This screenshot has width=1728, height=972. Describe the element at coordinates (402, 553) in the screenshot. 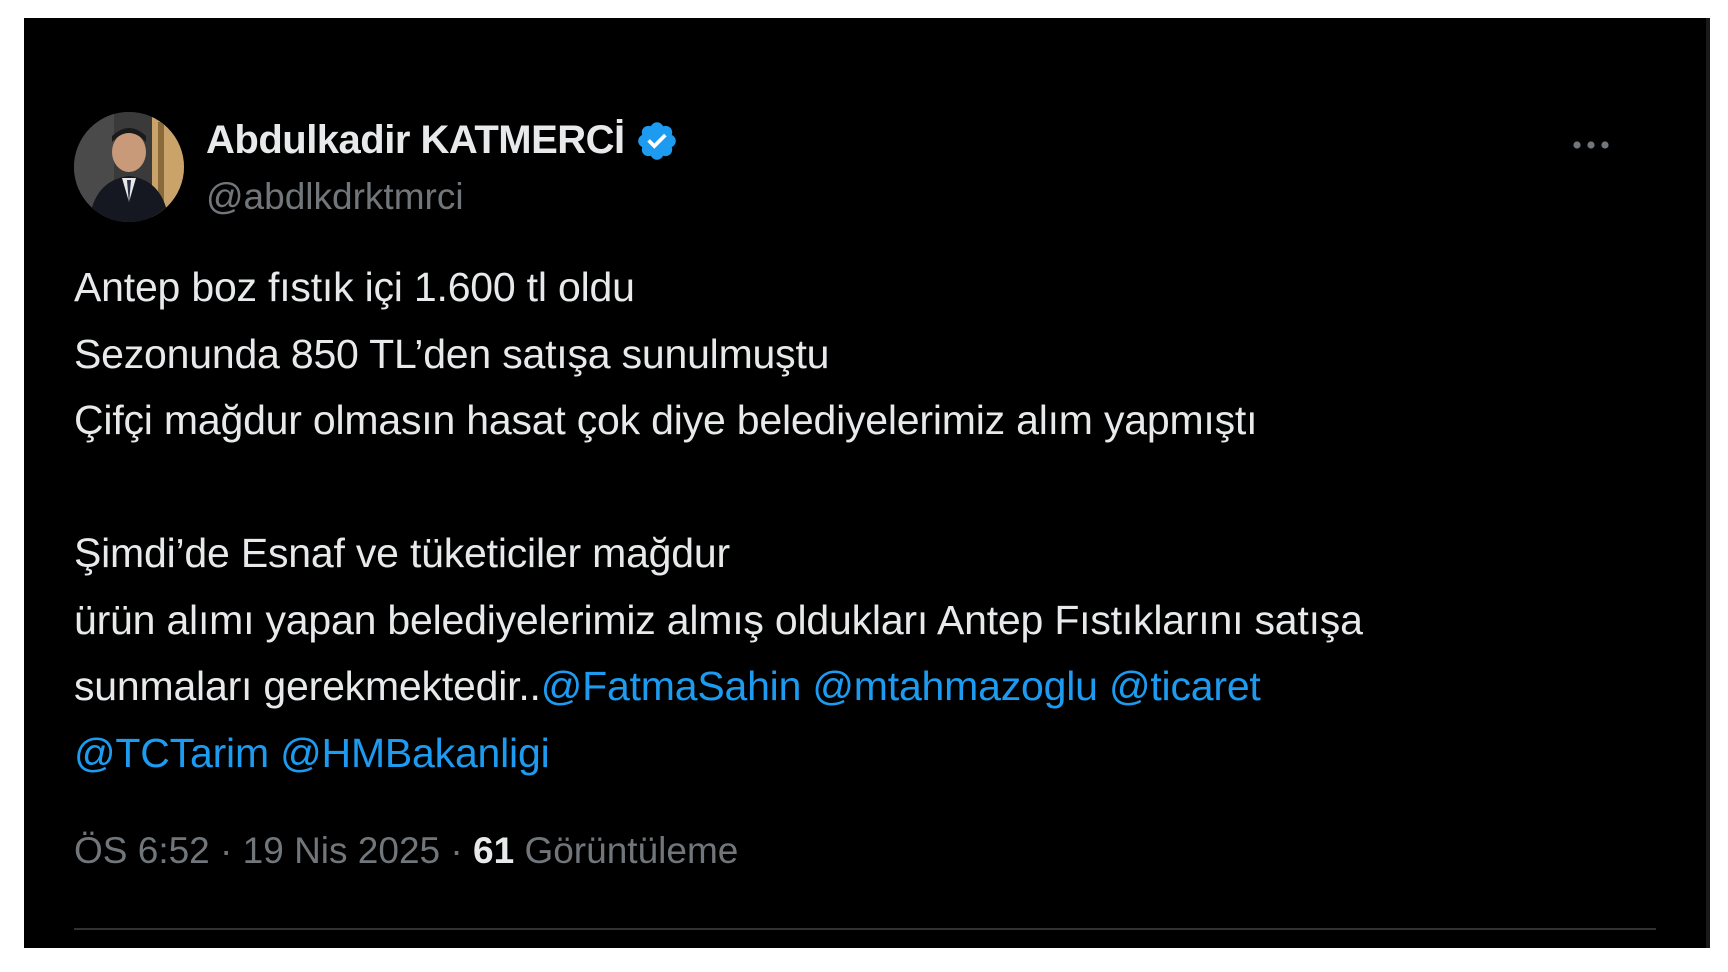

I see `tweet-line: Şimdi’de Esnaf ve tüketiciler mağdur` at that location.